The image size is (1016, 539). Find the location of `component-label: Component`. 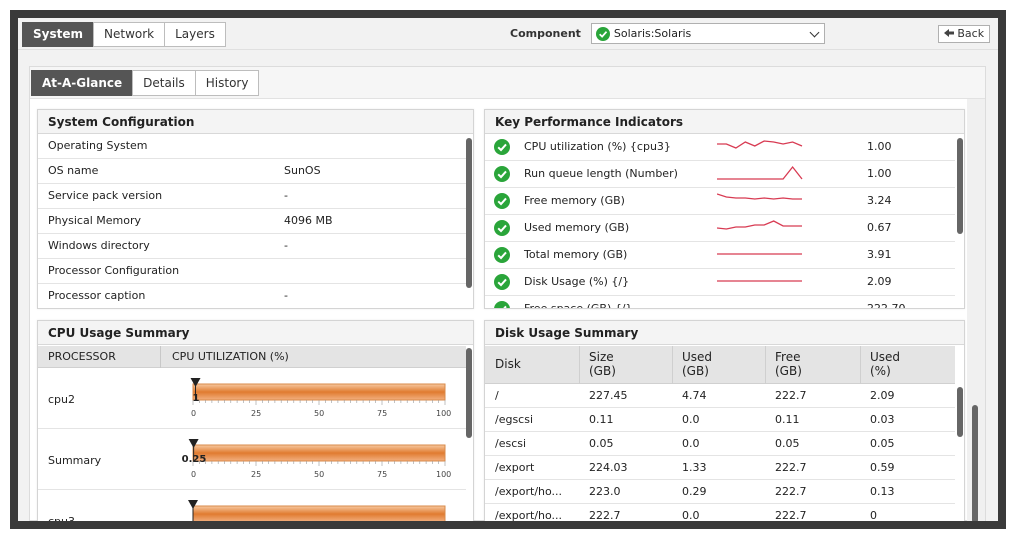

component-label: Component is located at coordinates (545, 33).